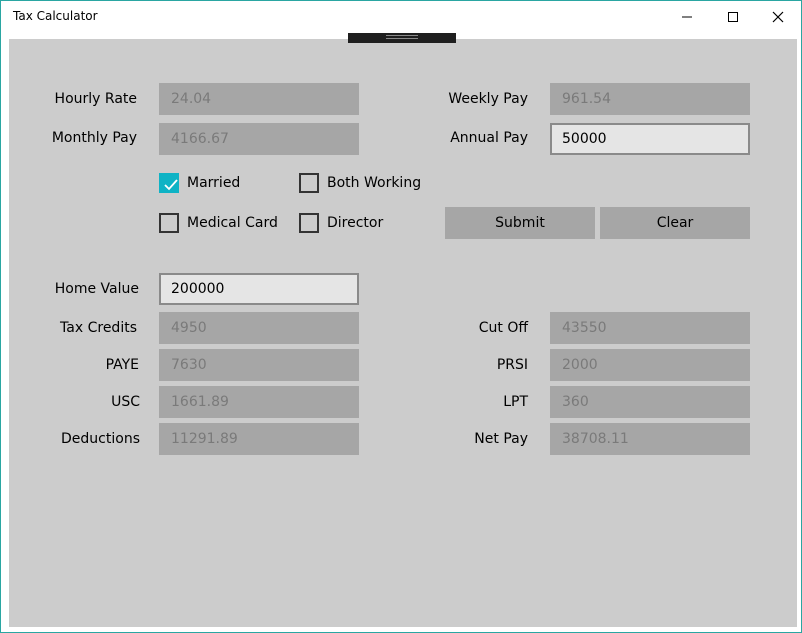 The height and width of the screenshot is (633, 802). I want to click on monthly-pay-label: Monthly Pay, so click(94, 138).